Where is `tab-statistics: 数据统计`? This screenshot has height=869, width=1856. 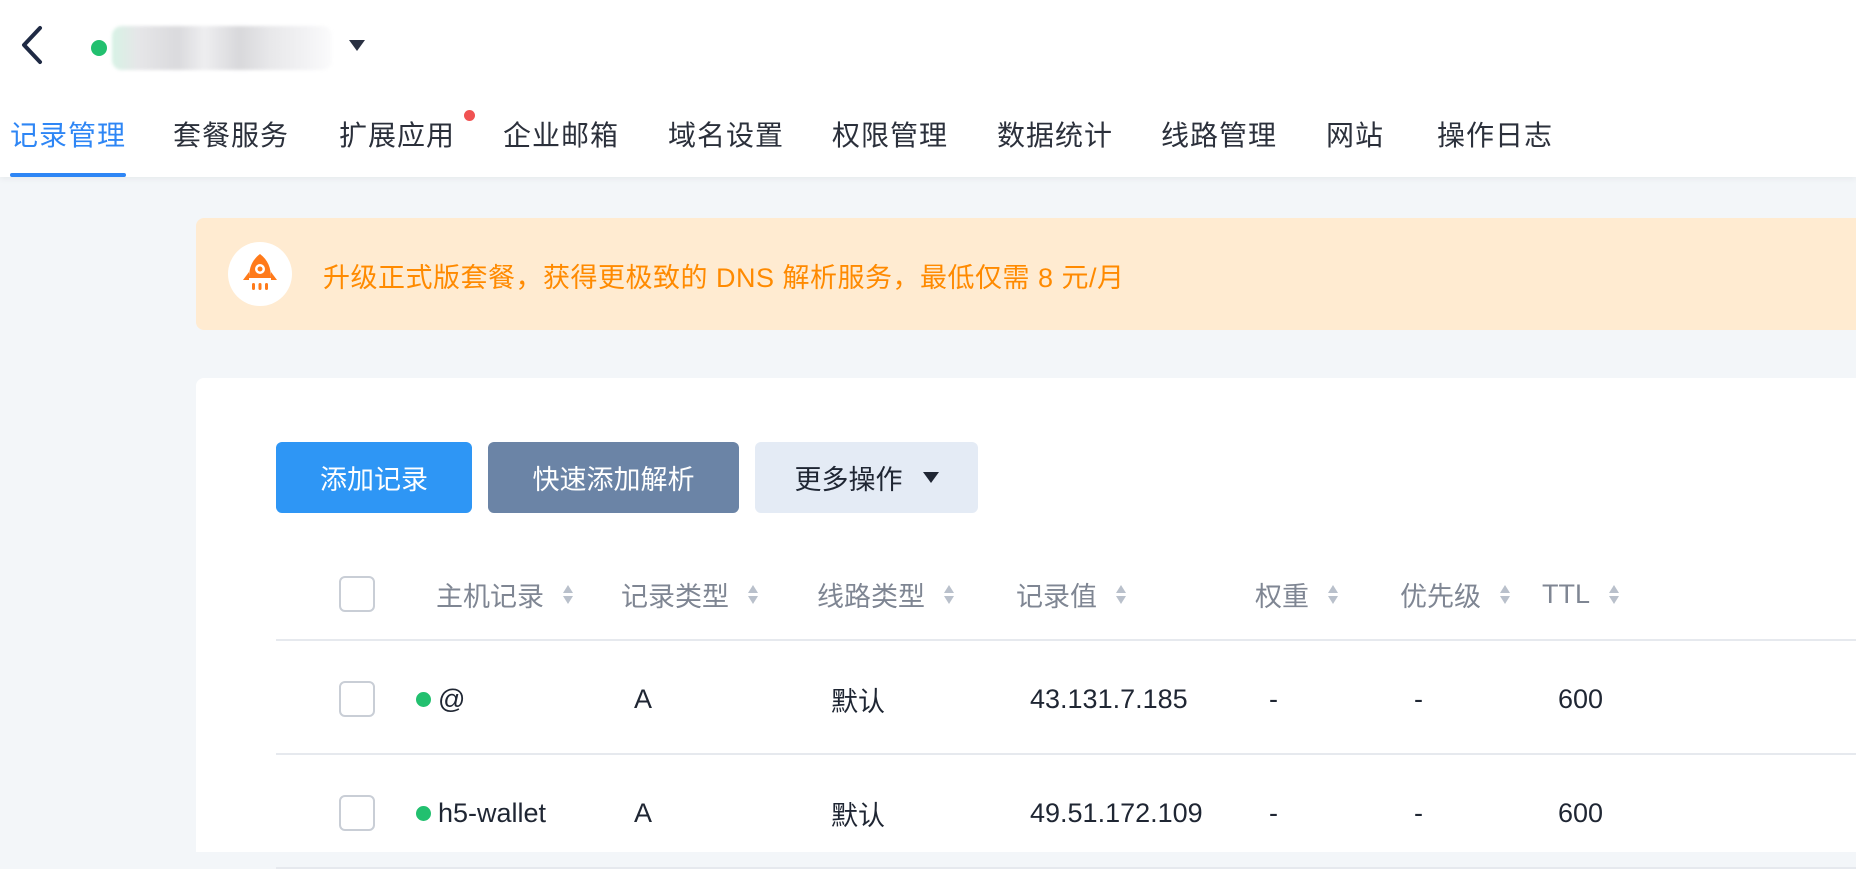
tab-statistics: 数据统计 is located at coordinates (1055, 145).